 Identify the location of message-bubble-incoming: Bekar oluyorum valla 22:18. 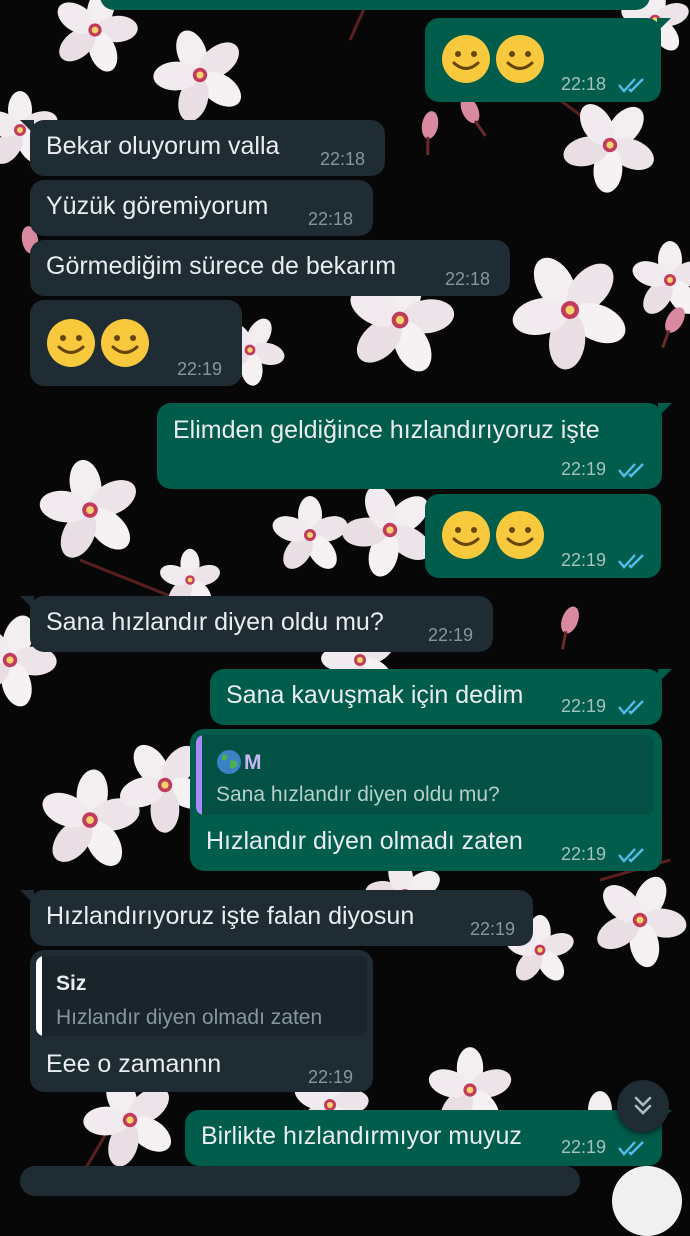
(202, 148).